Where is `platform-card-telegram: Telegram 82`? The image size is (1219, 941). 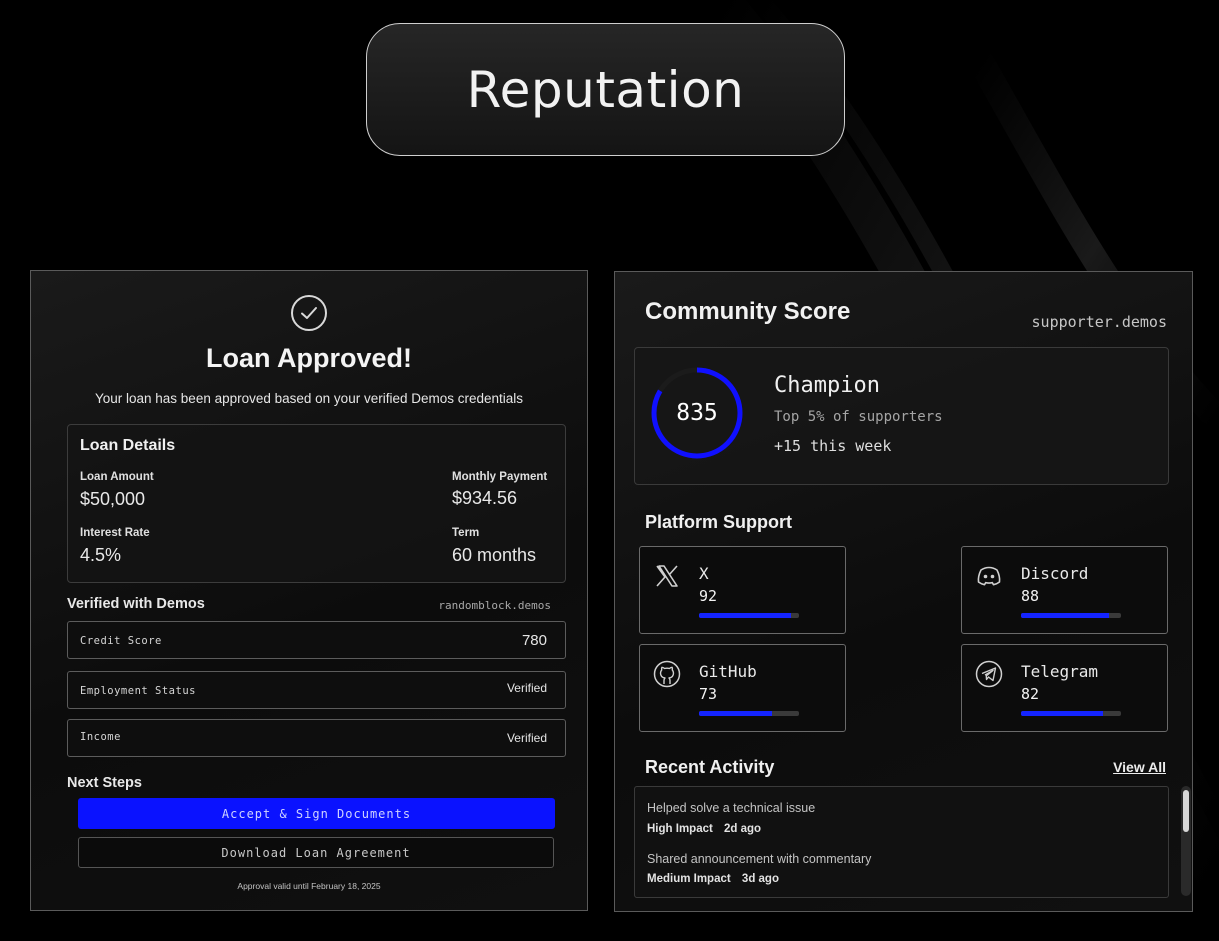
platform-card-telegram: Telegram 82 is located at coordinates (1064, 688).